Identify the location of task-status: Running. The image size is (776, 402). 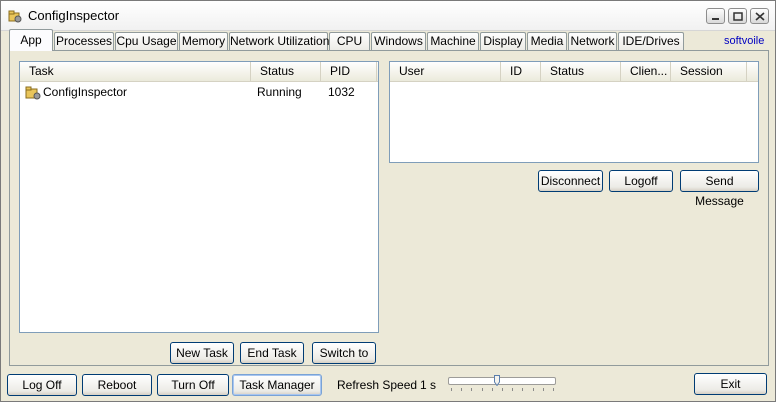
(279, 92).